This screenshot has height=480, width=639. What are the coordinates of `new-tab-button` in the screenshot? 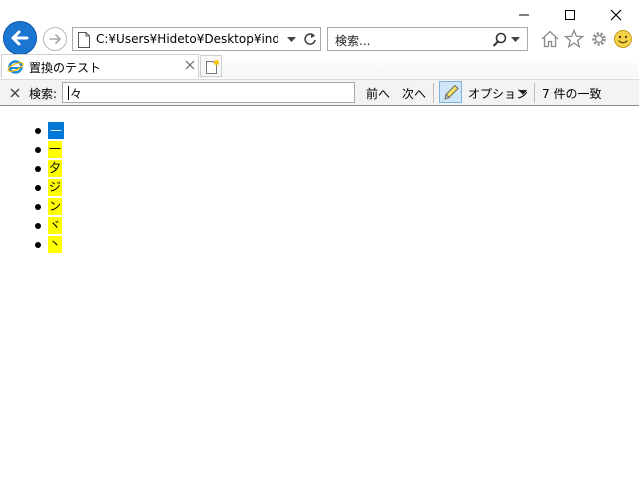 It's located at (211, 66).